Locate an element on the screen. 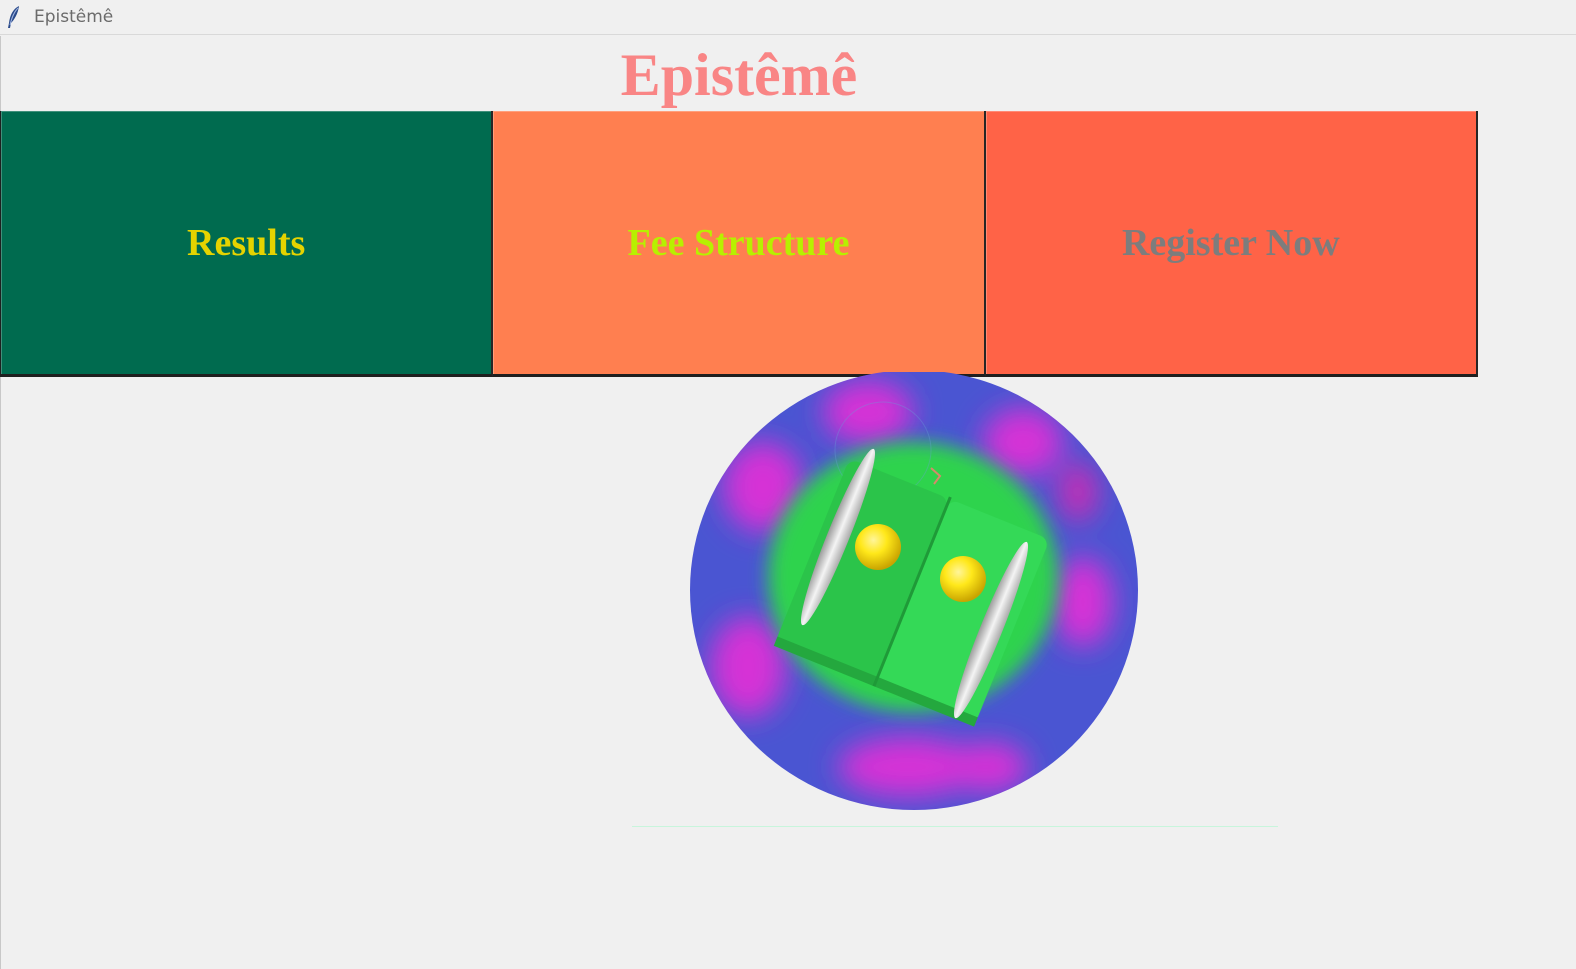 Image resolution: width=1576 pixels, height=969 pixels. feather-icon is located at coordinates (13, 17).